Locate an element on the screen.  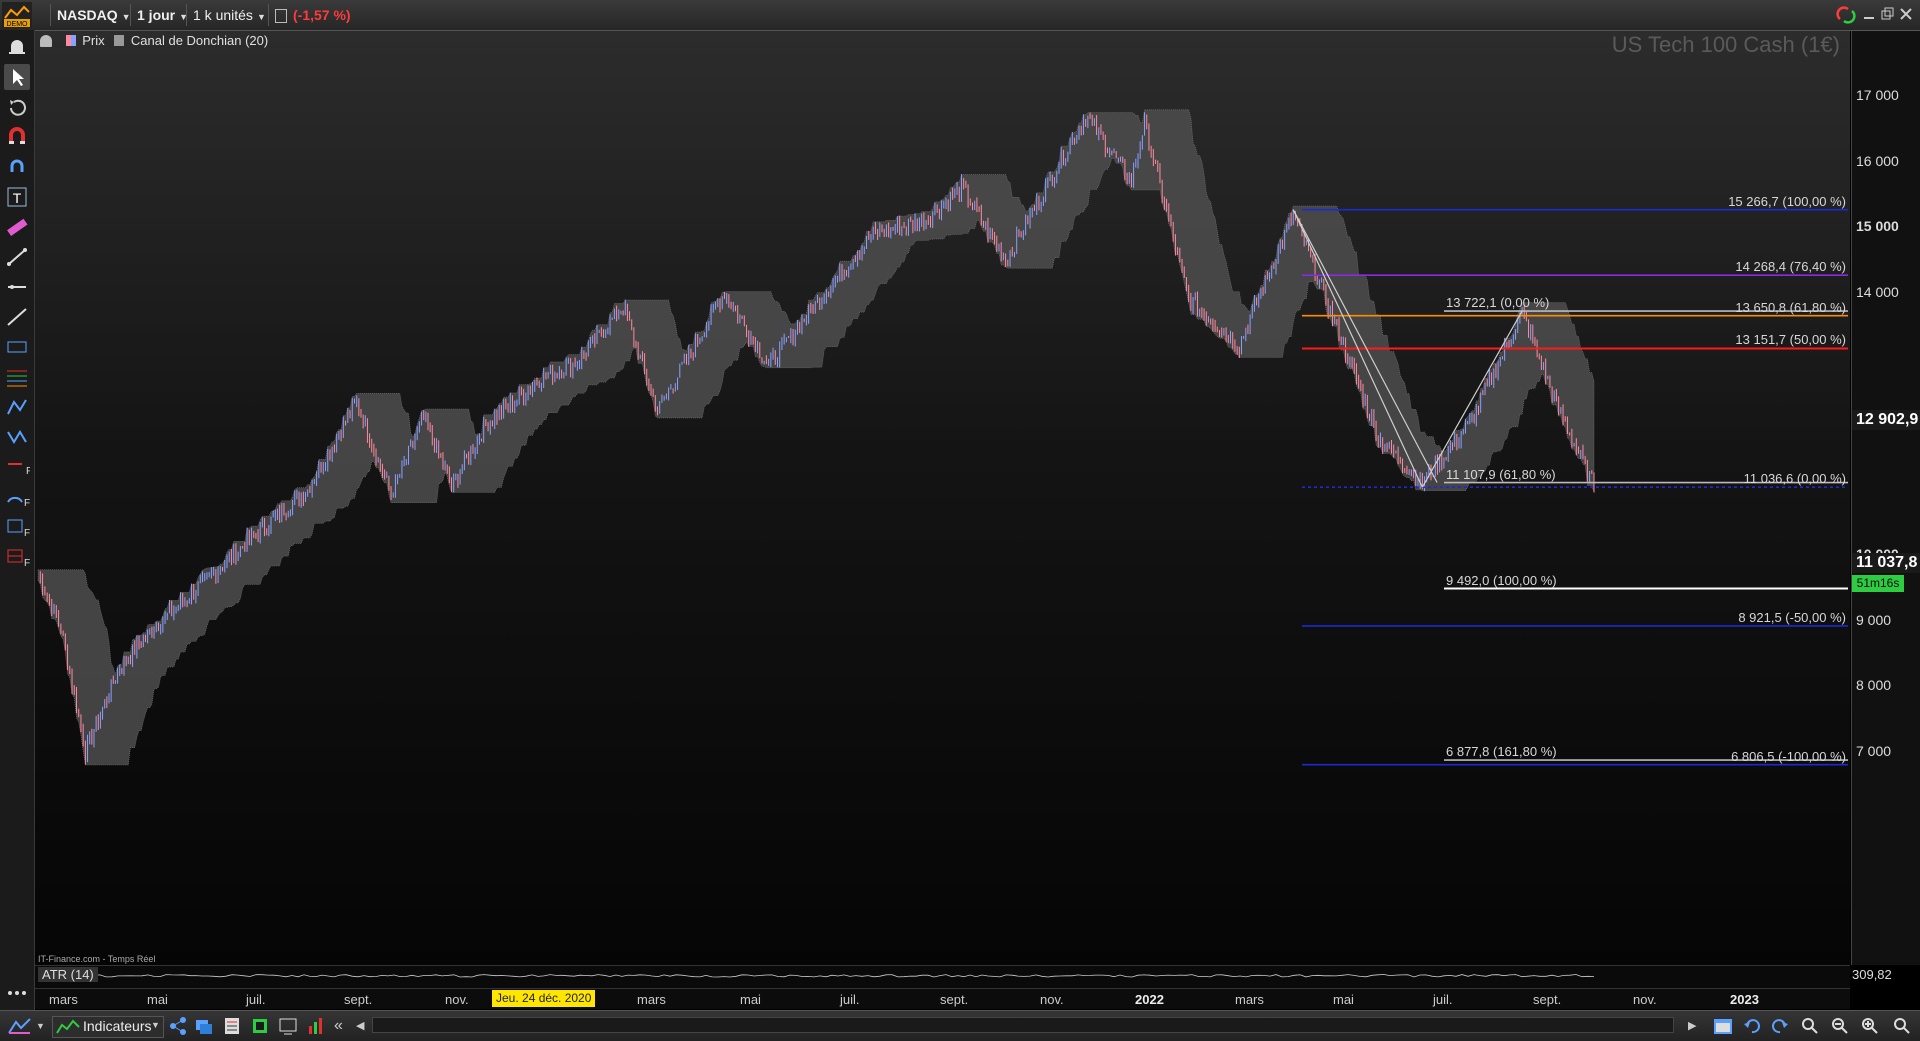
scroll-start-icon: « is located at coordinates (342, 1026).